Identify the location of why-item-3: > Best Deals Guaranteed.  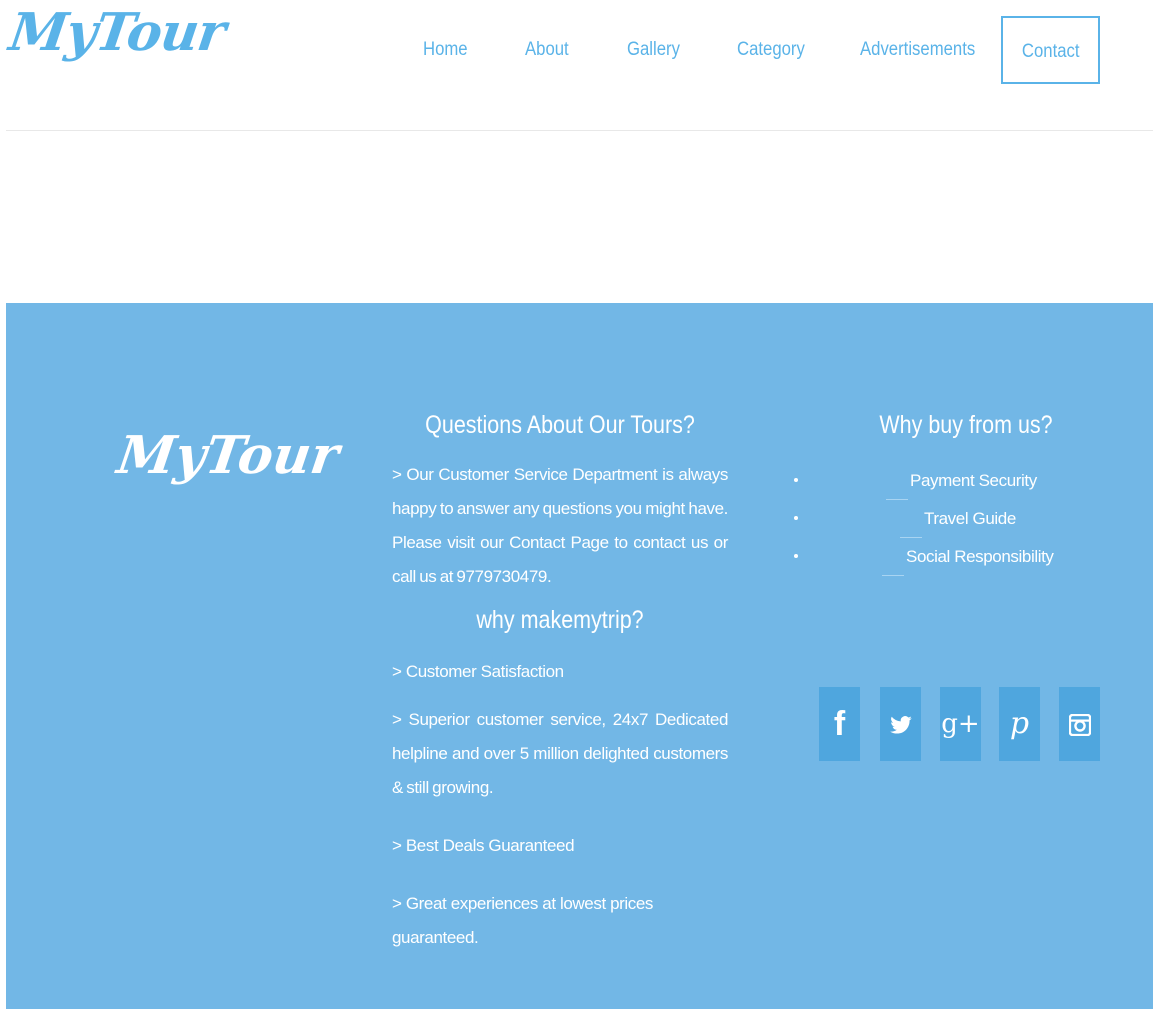
(483, 845).